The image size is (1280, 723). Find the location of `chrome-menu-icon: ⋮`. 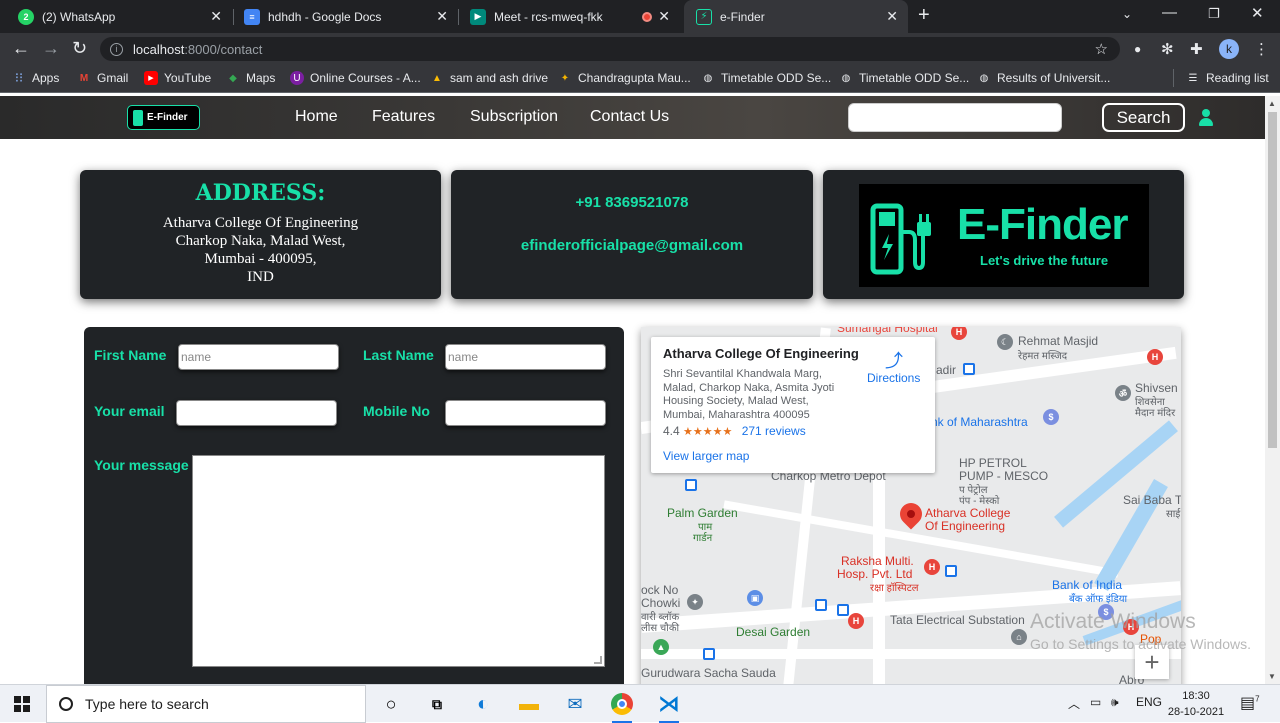

chrome-menu-icon: ⋮ is located at coordinates (1261, 49).